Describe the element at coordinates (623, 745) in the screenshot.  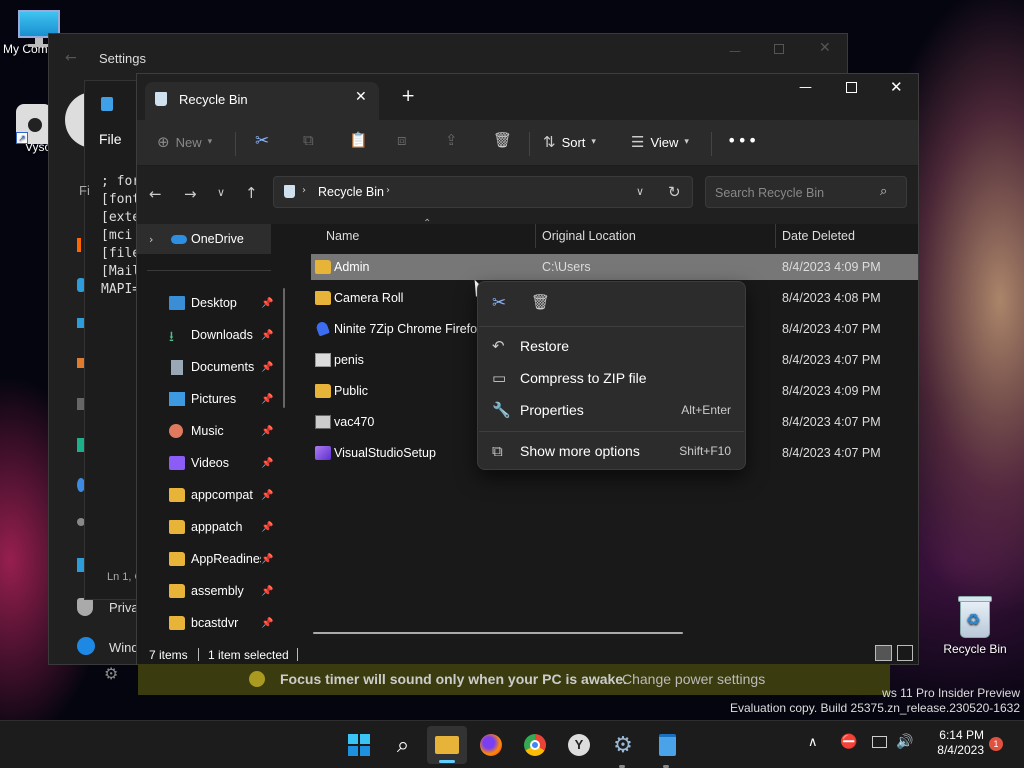
I see `settings-icon: ⚙` at that location.